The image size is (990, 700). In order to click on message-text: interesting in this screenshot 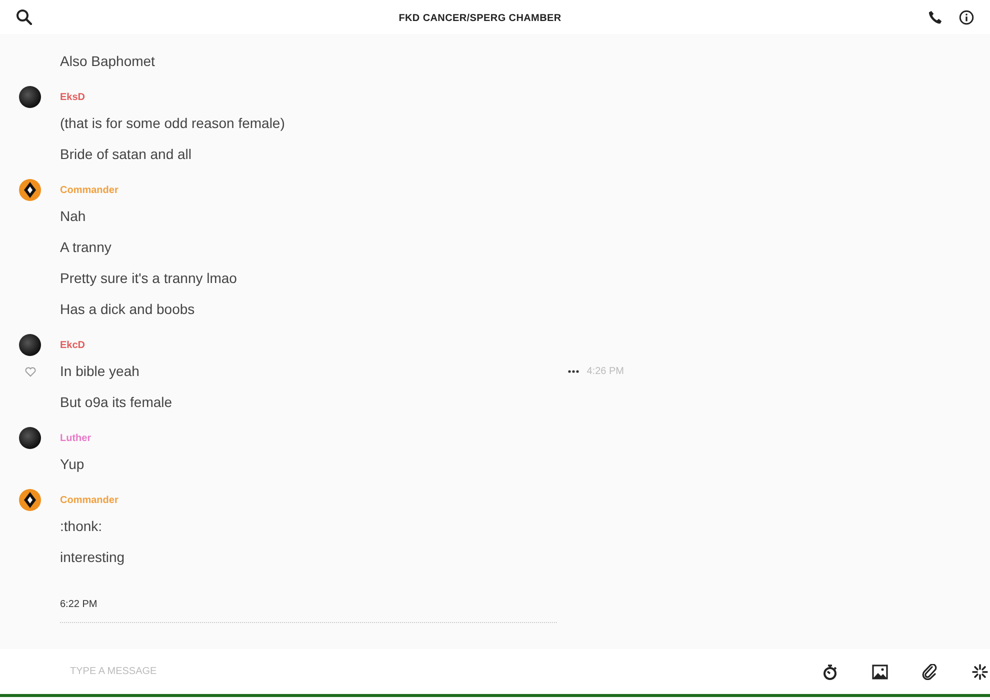, I will do `click(92, 557)`.